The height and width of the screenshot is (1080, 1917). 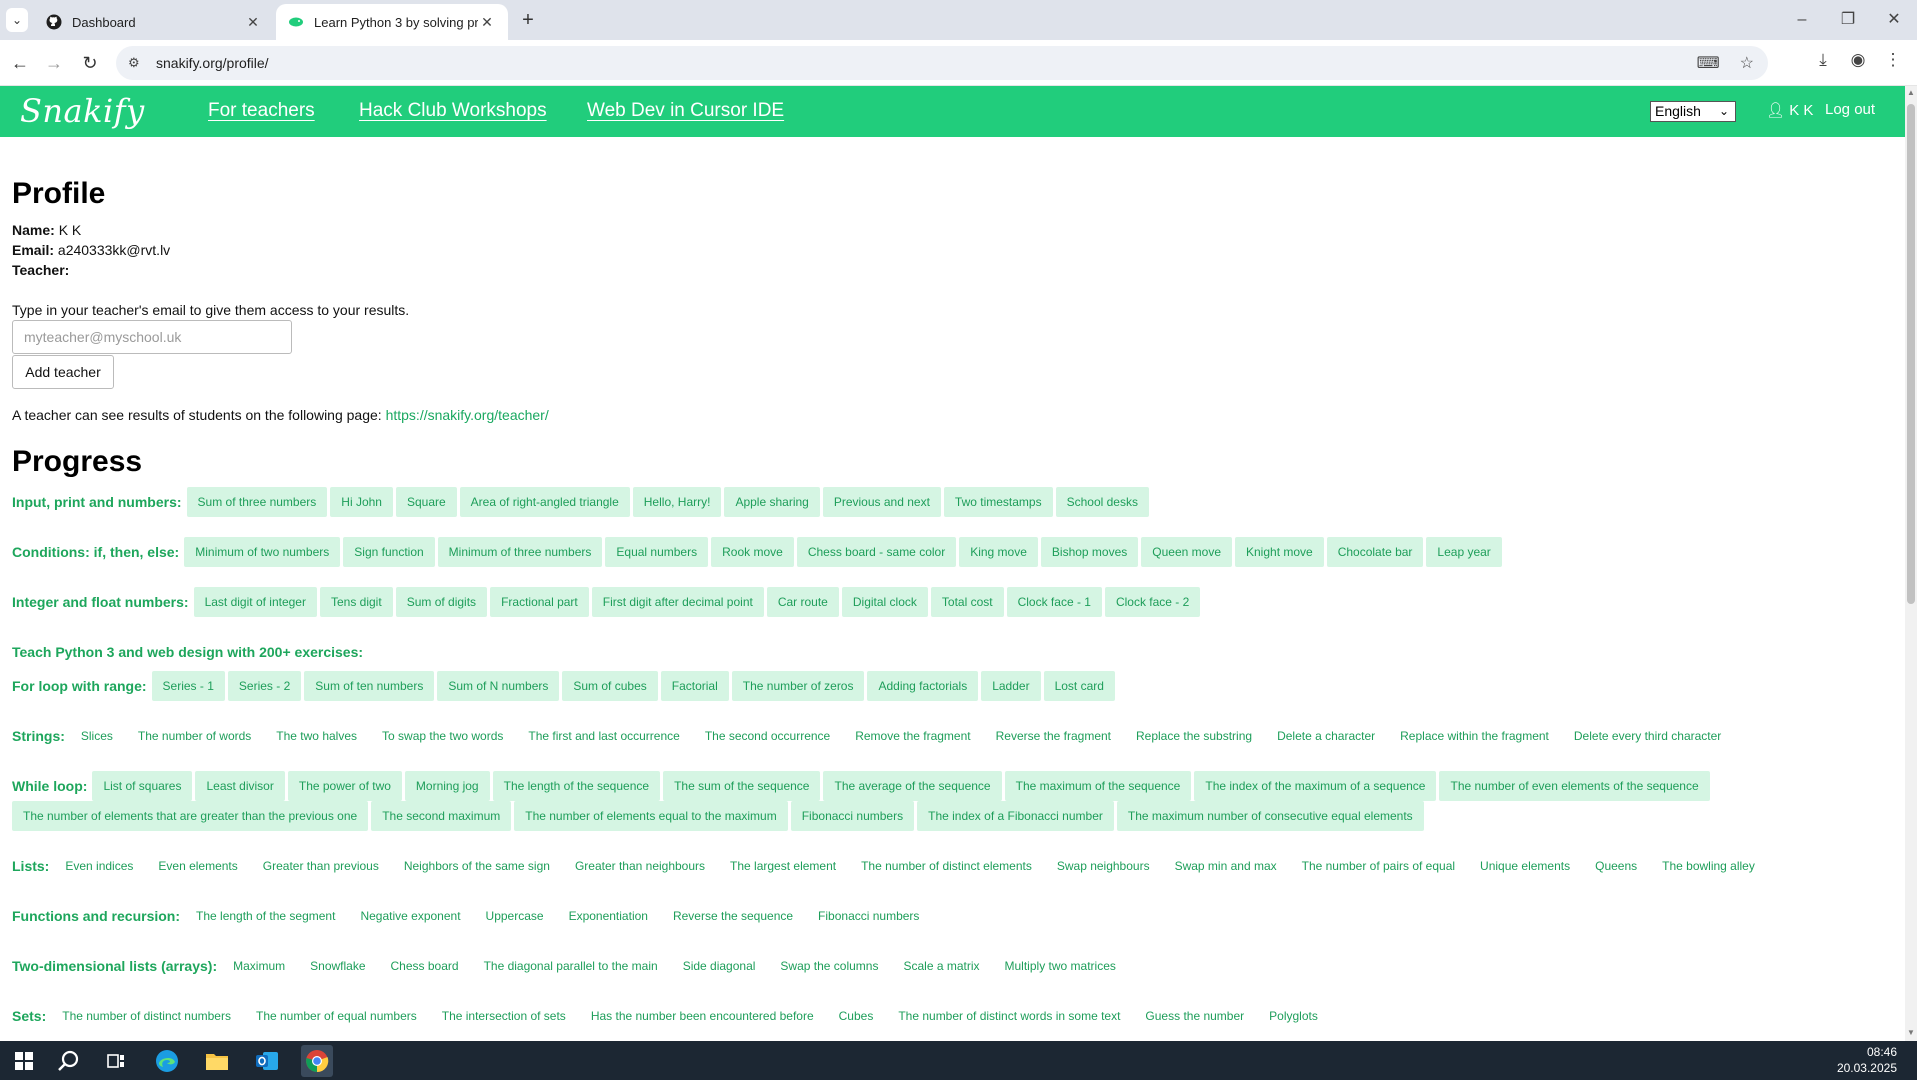 What do you see at coordinates (389, 552) in the screenshot?
I see `exercise-link: Sign function` at bounding box center [389, 552].